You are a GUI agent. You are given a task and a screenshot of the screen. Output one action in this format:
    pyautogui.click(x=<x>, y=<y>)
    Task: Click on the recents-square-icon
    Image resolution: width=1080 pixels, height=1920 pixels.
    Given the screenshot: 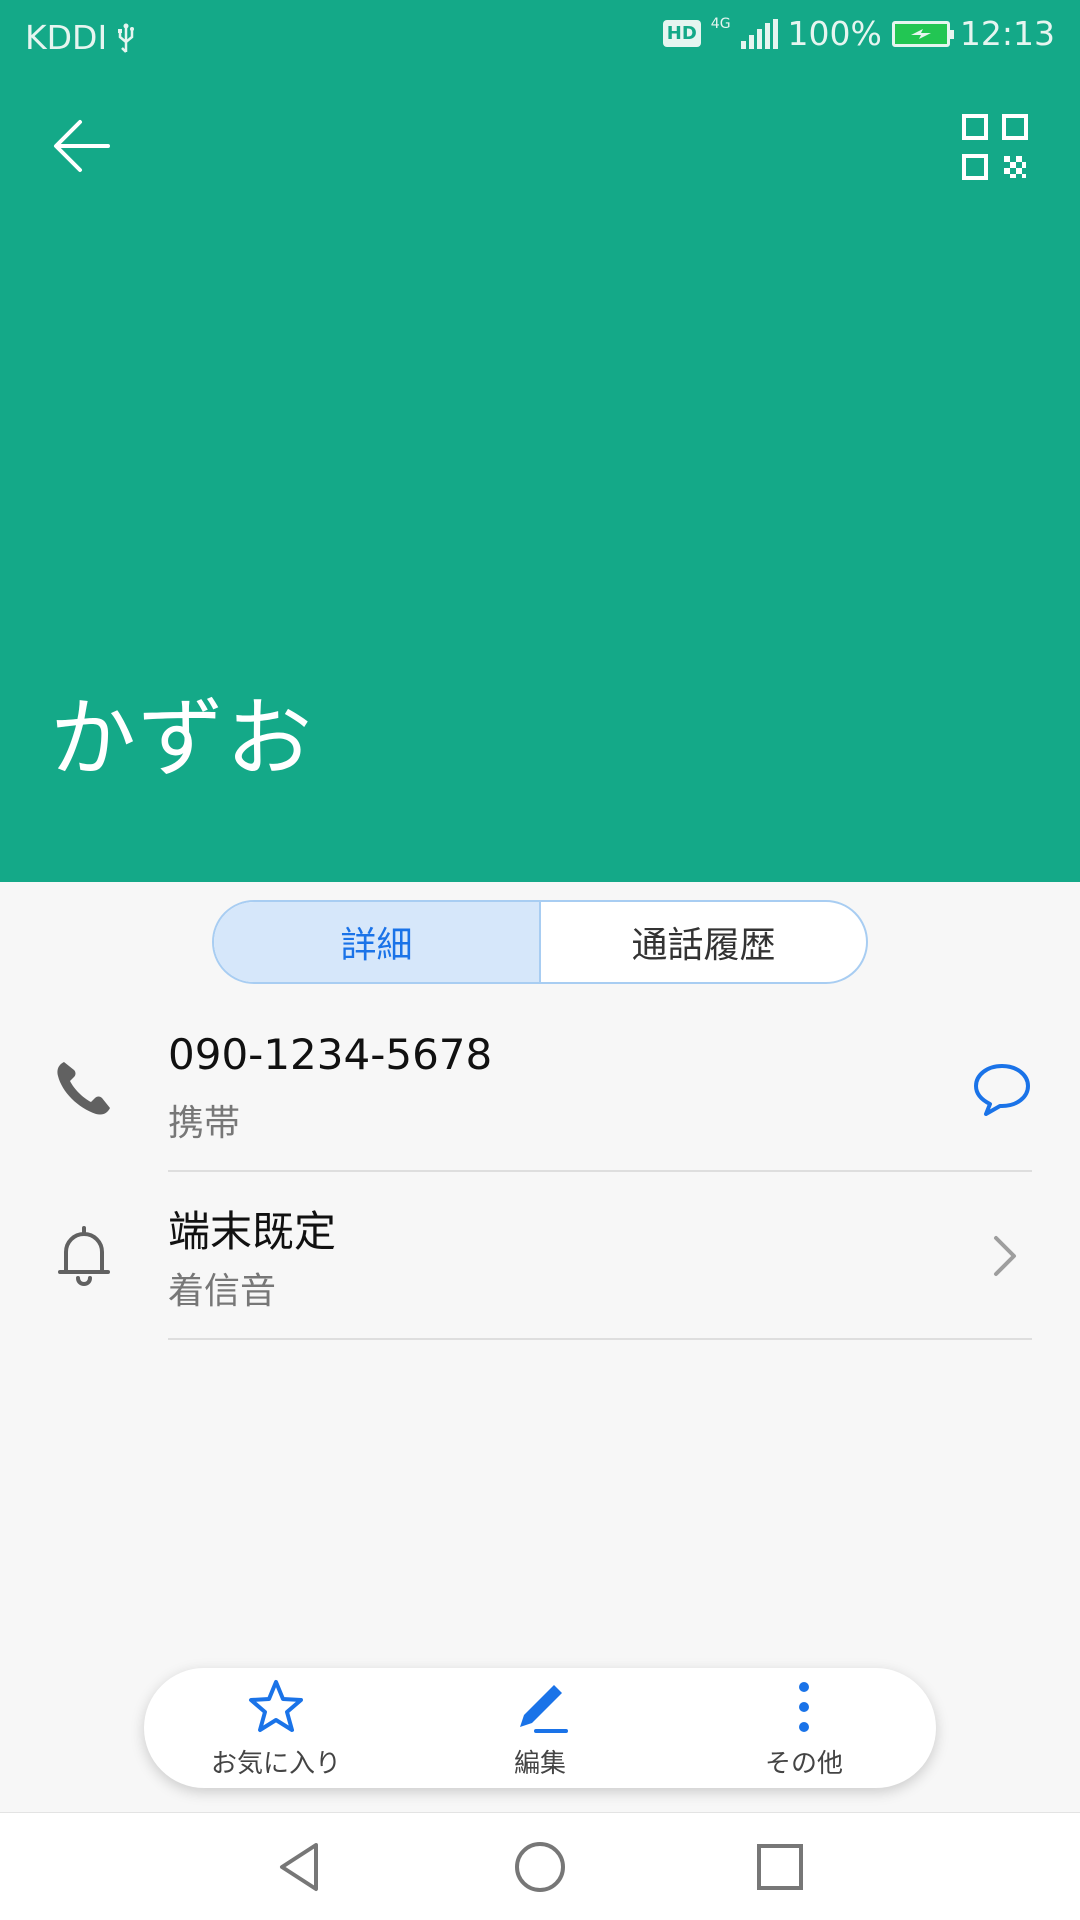 What is the action you would take?
    pyautogui.click(x=780, y=1866)
    